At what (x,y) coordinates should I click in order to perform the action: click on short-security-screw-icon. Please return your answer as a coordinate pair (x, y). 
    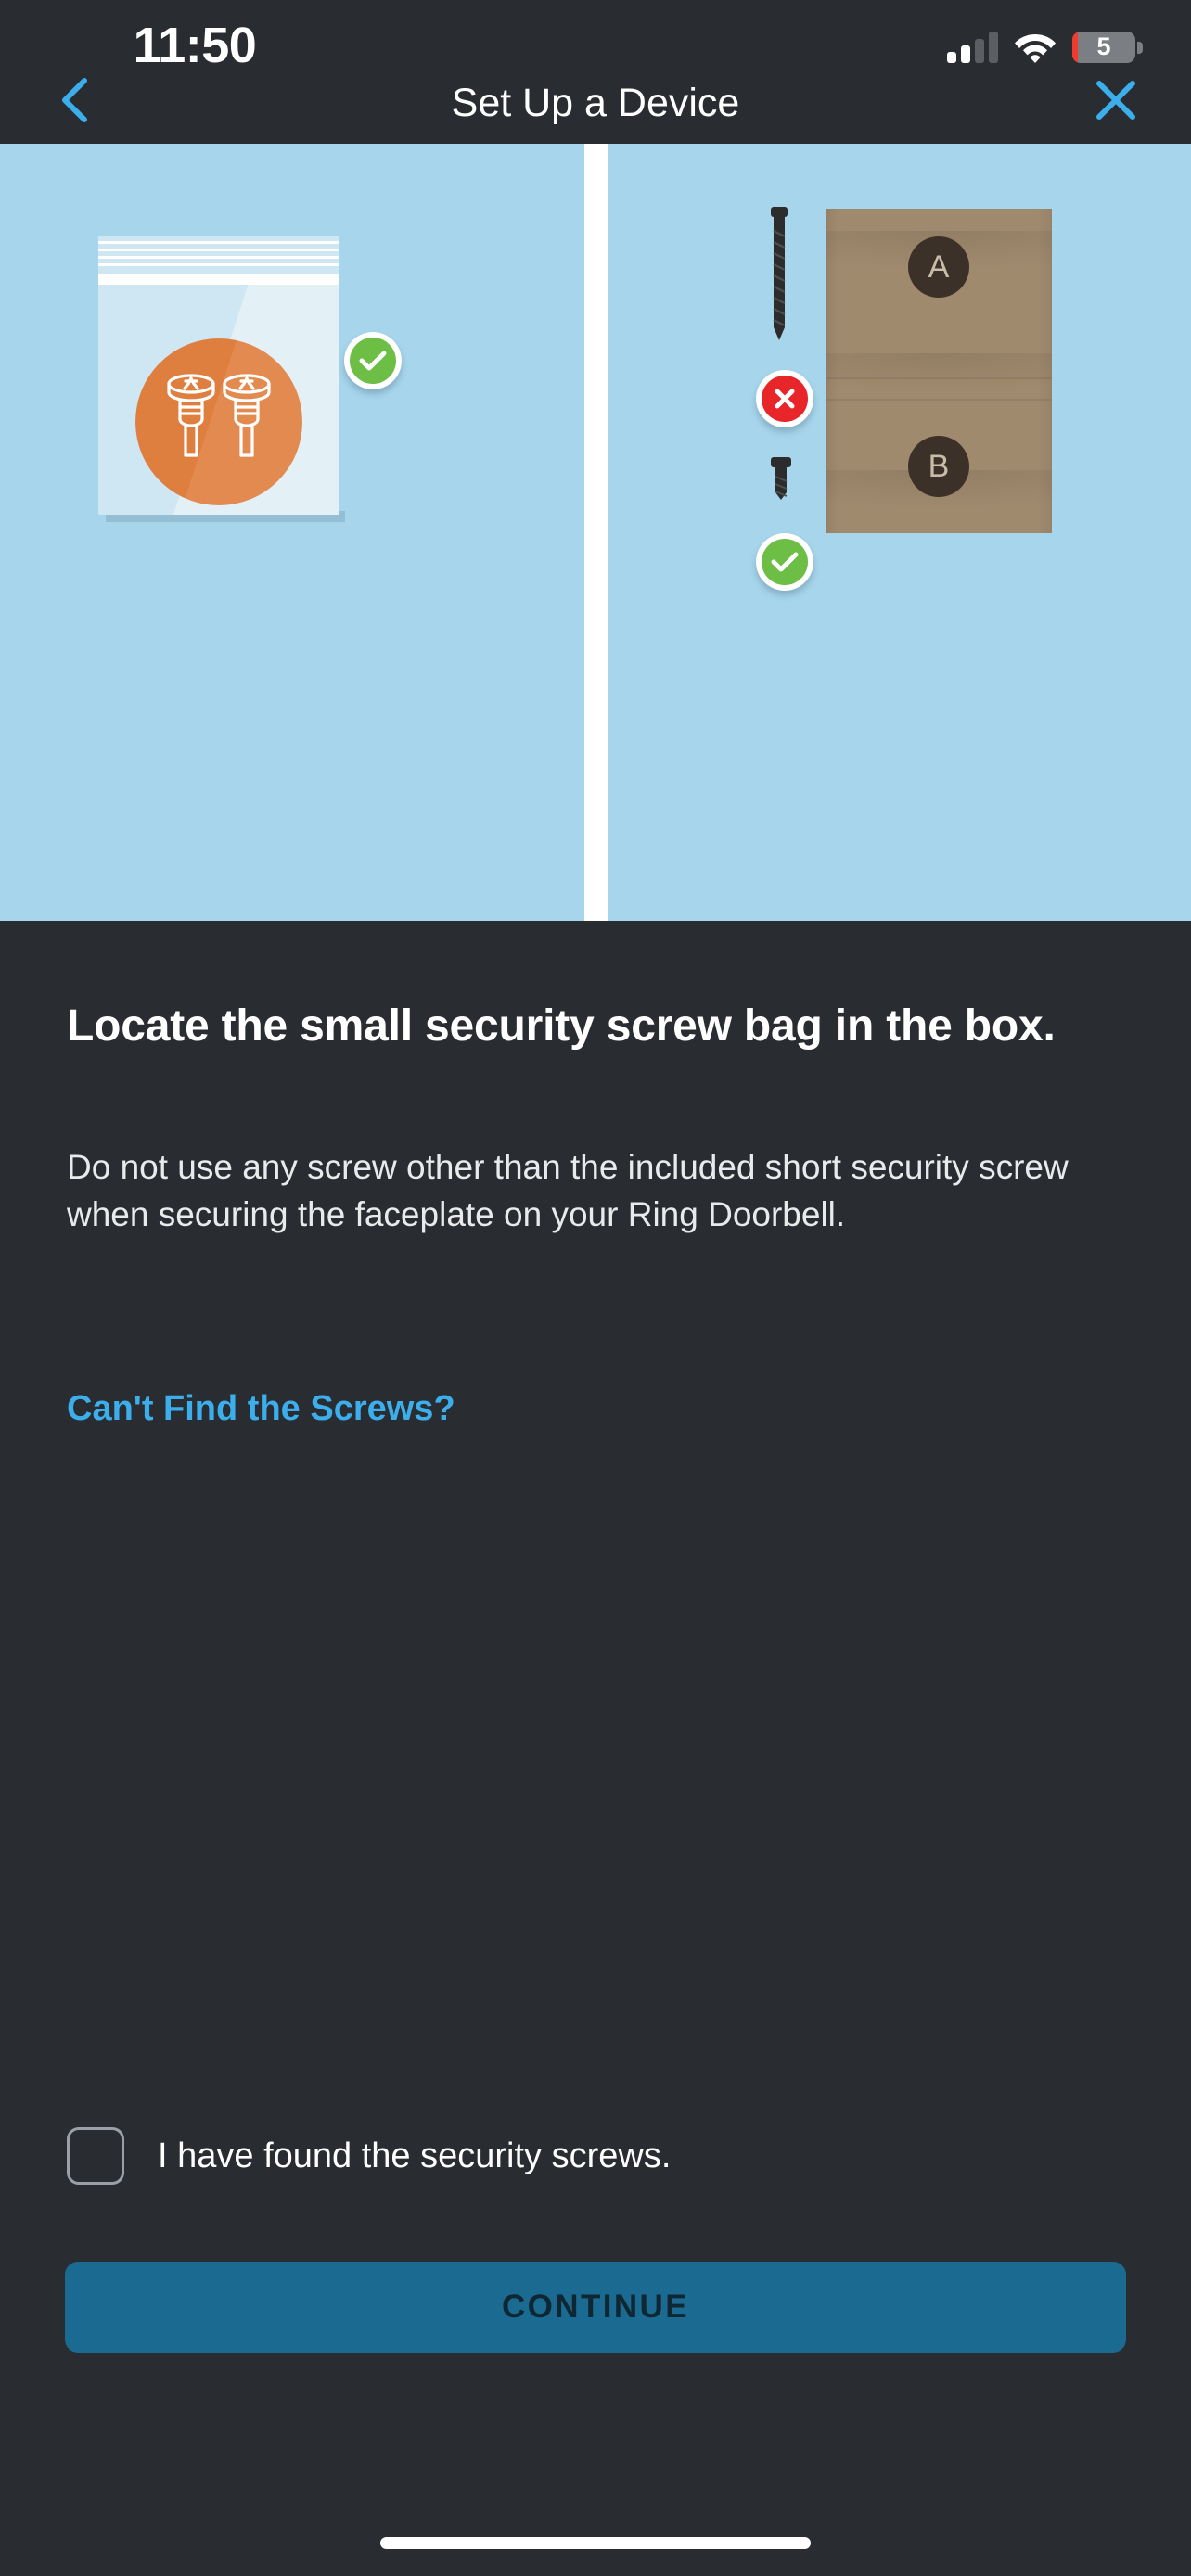
    Looking at the image, I should click on (781, 482).